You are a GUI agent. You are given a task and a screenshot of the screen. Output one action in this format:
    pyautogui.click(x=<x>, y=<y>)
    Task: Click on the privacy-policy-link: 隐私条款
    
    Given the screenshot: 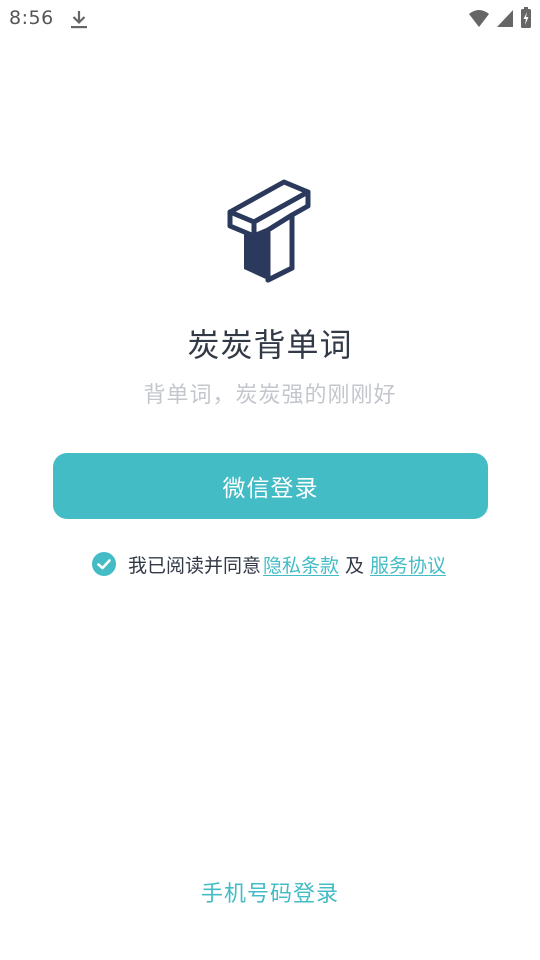 What is the action you would take?
    pyautogui.click(x=301, y=564)
    